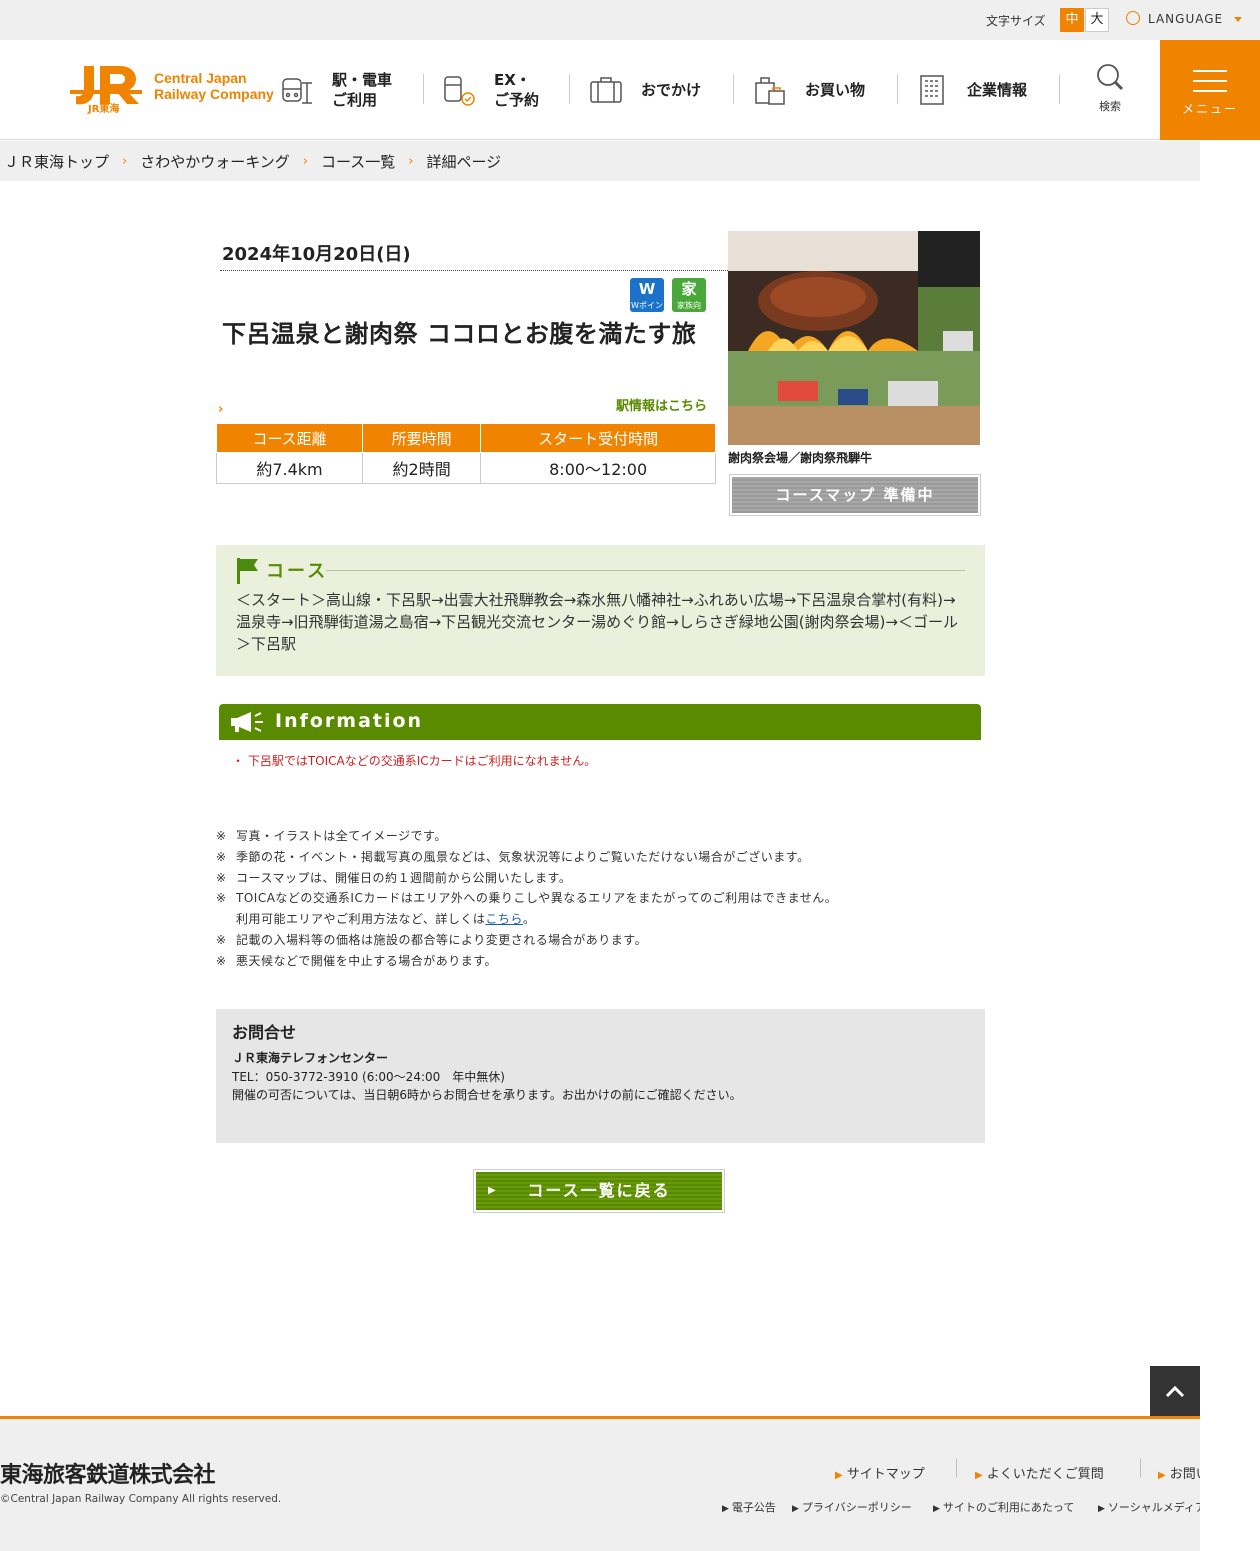 This screenshot has width=1260, height=1551. What do you see at coordinates (394, 877) in the screenshot?
I see `note-item: ※ コースマップは、開催日の約１週間前から公開いたします。` at bounding box center [394, 877].